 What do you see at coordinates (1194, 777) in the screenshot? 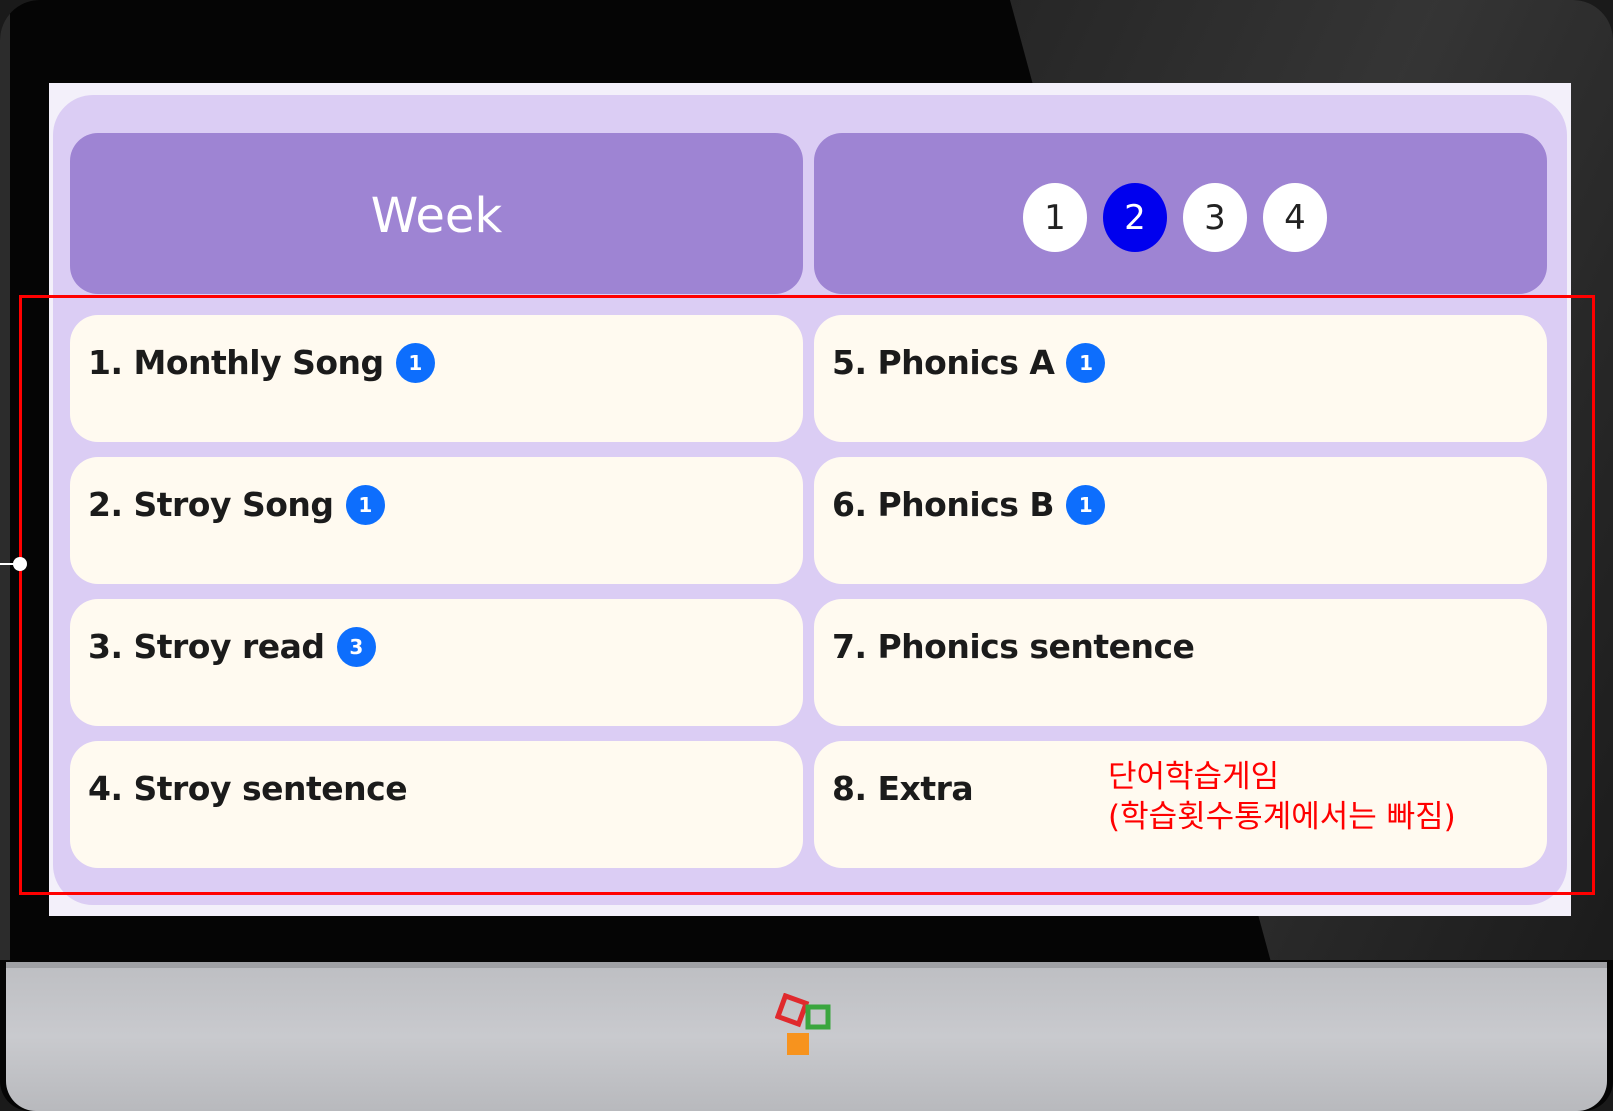
I see `annotation-line-1: 단어학습게임` at bounding box center [1194, 777].